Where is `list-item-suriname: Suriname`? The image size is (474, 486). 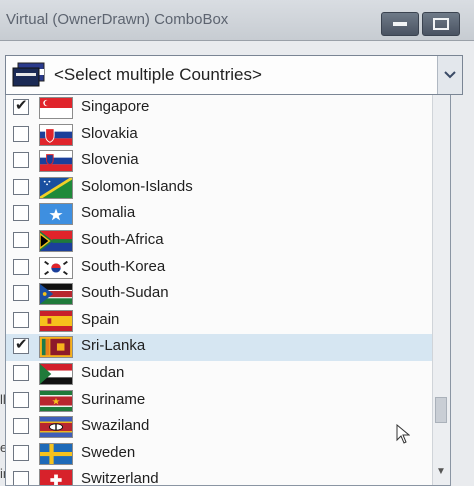 list-item-suriname: Suriname is located at coordinates (228, 401).